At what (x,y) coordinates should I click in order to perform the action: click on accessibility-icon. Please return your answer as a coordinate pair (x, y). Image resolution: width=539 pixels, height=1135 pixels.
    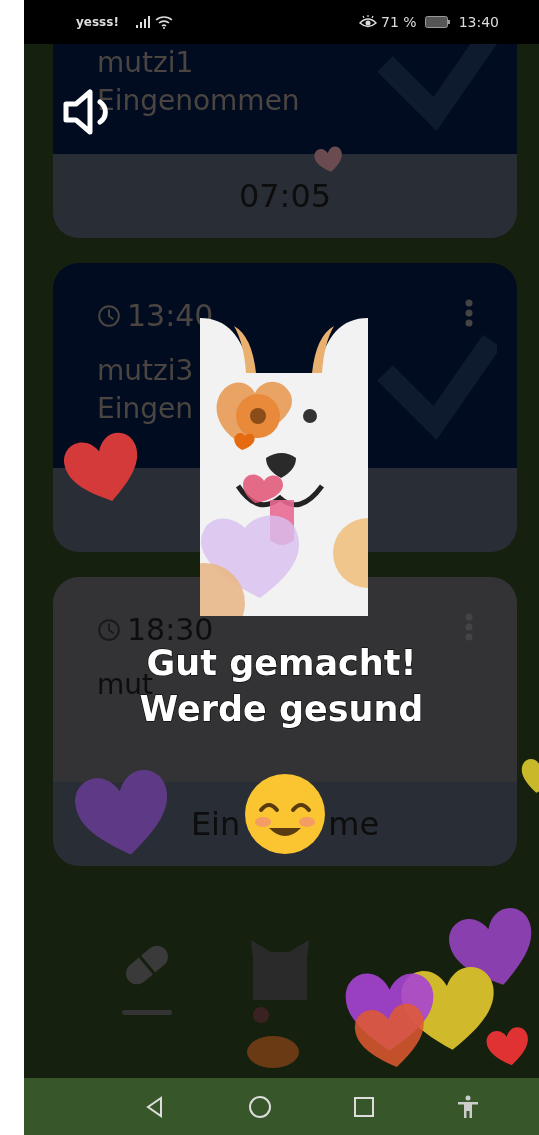
    Looking at the image, I should click on (467, 1106).